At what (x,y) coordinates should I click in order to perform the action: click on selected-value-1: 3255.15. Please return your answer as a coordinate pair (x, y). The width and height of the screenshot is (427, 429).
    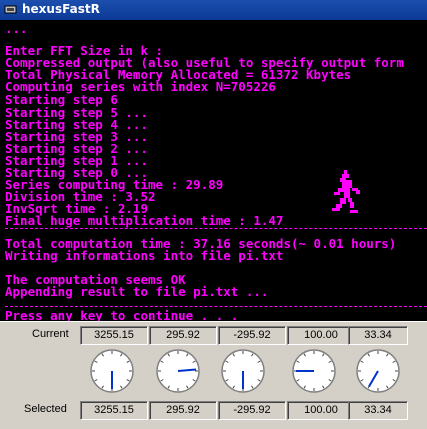
    Looking at the image, I should click on (114, 410).